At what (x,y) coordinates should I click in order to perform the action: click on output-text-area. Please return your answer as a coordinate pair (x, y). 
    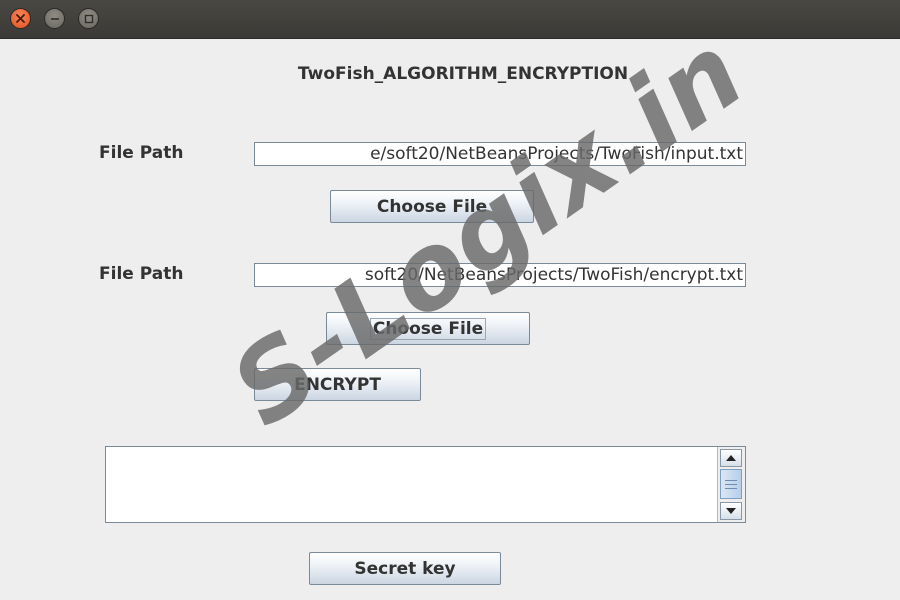
    Looking at the image, I should click on (425, 484).